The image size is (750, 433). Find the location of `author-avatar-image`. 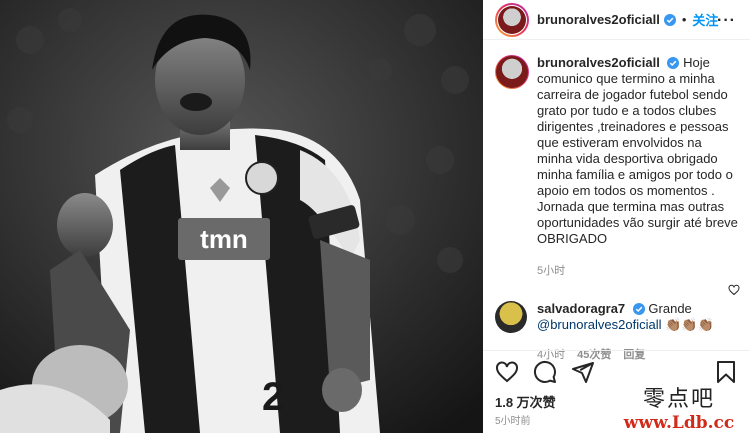

author-avatar-image is located at coordinates (512, 19).